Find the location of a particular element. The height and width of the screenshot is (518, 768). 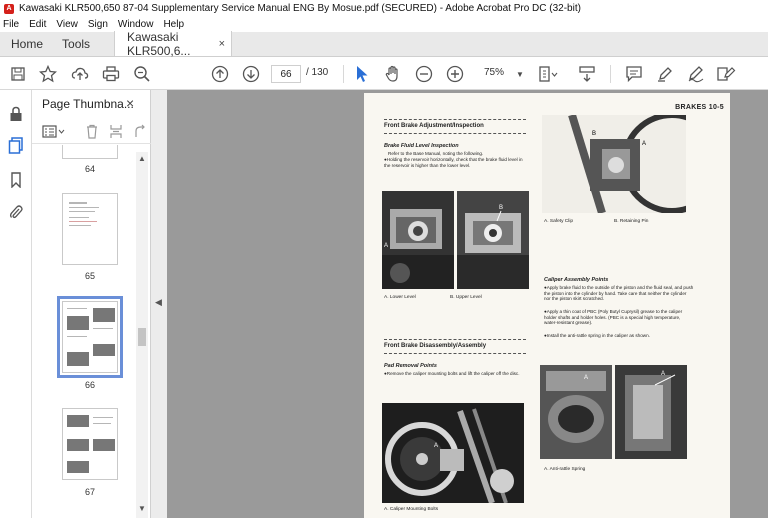

menu-sign: Sign is located at coordinates (98, 24).